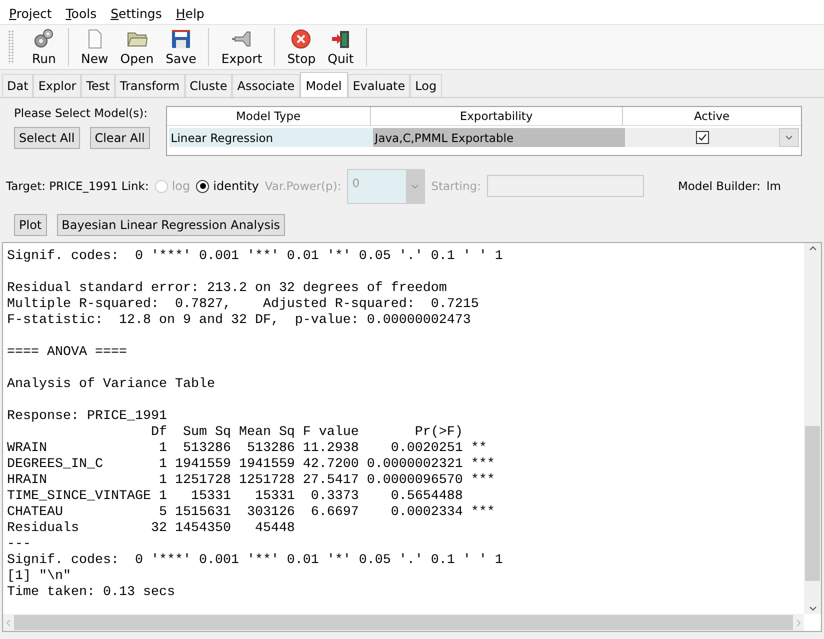  What do you see at coordinates (81, 13) in the screenshot?
I see `menu-item: Tools` at bounding box center [81, 13].